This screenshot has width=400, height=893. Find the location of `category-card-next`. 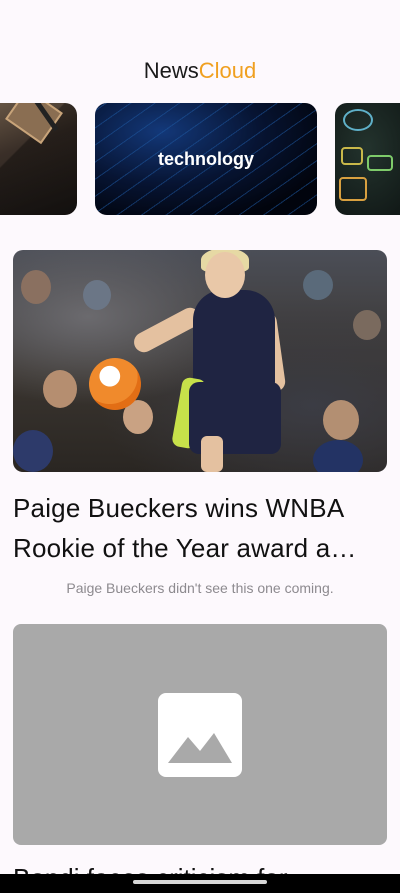

category-card-next is located at coordinates (367, 159).